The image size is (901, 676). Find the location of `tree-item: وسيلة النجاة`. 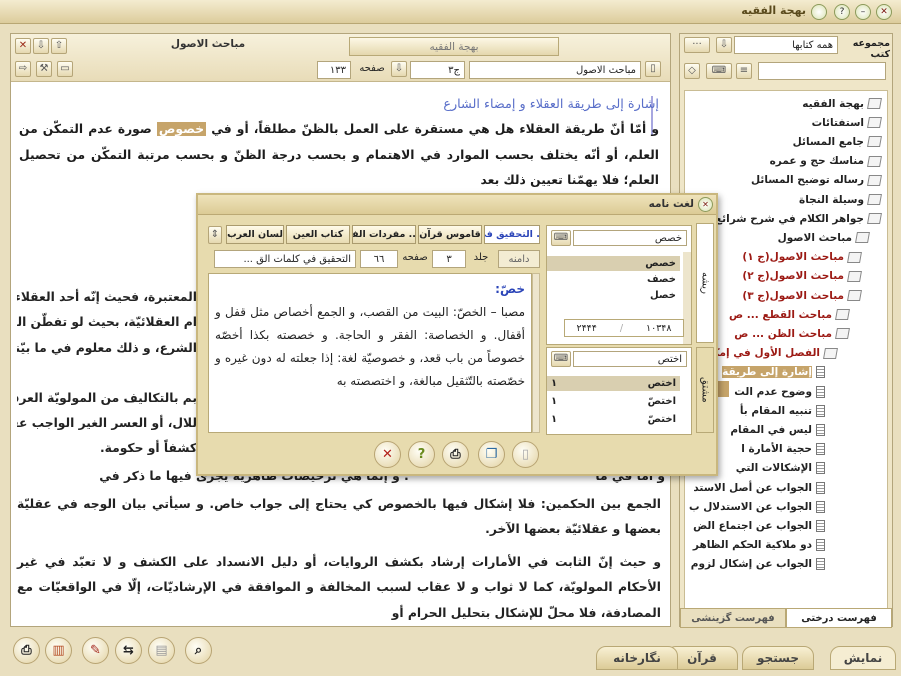

tree-item: وسيلة النجاة is located at coordinates (840, 199).